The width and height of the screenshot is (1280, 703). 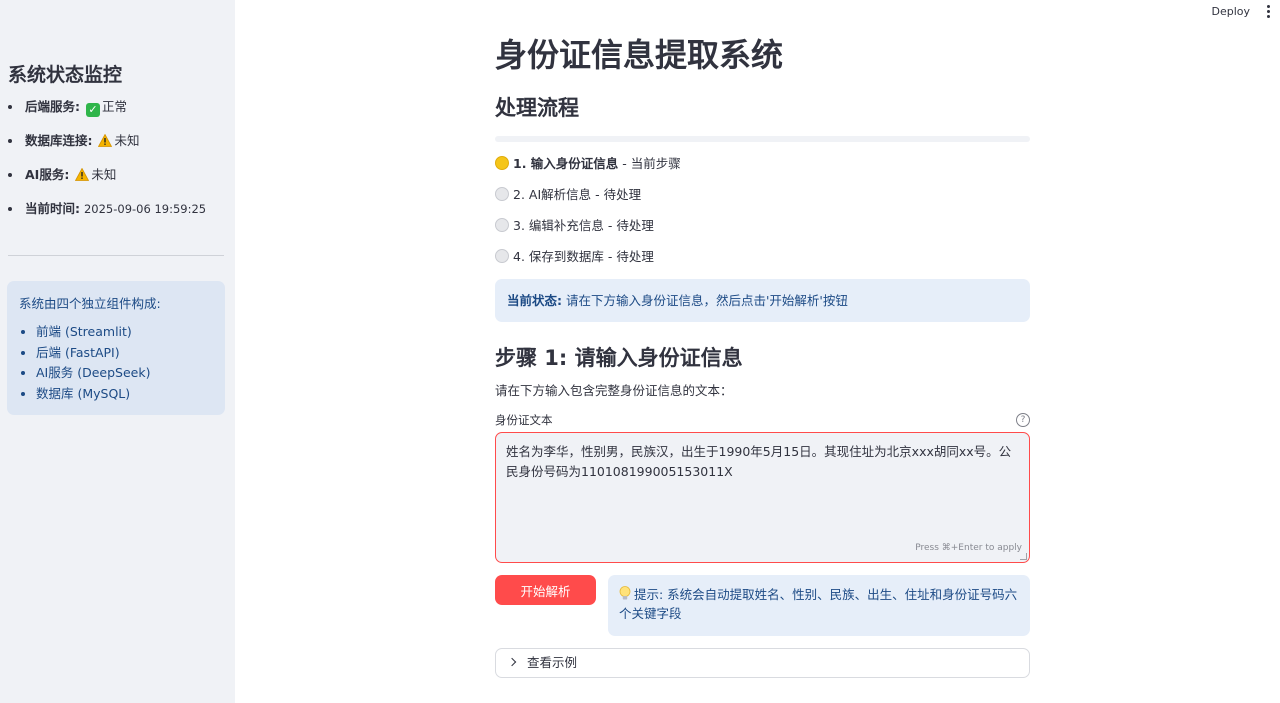 What do you see at coordinates (145, 209) in the screenshot?
I see `status-value: 2025-09-06 19:59:25` at bounding box center [145, 209].